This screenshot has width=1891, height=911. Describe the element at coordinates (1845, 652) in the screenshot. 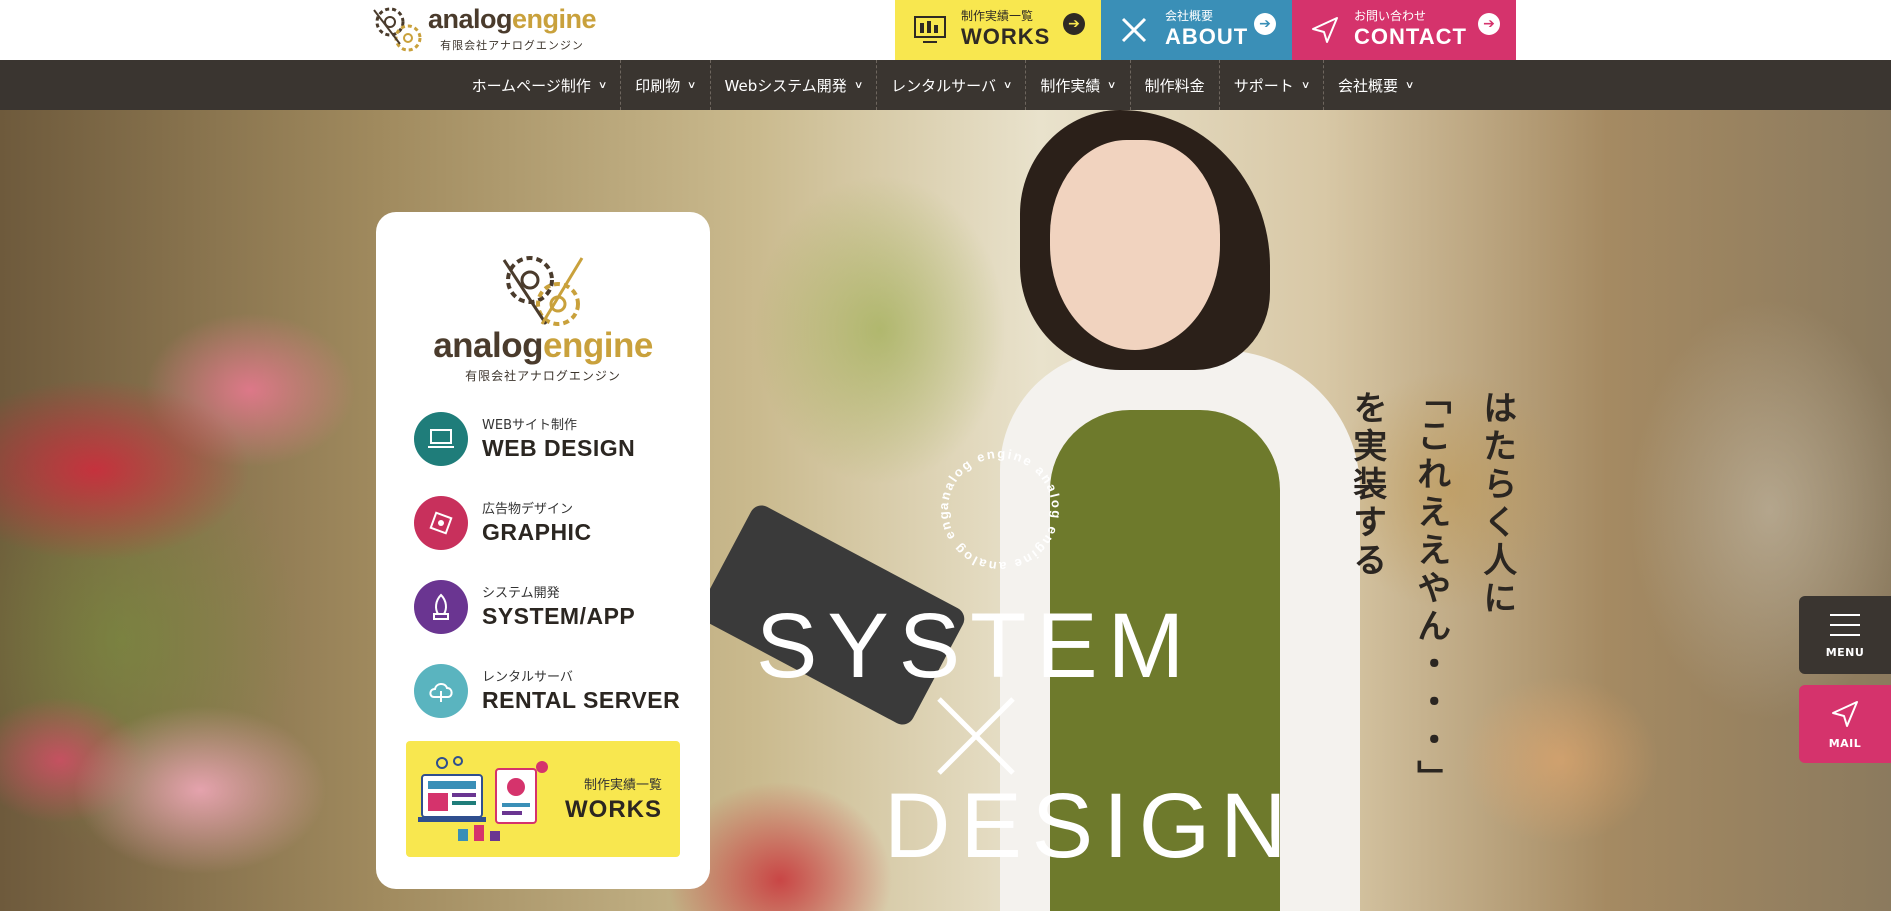

I see `side-menu-label: MENU` at that location.